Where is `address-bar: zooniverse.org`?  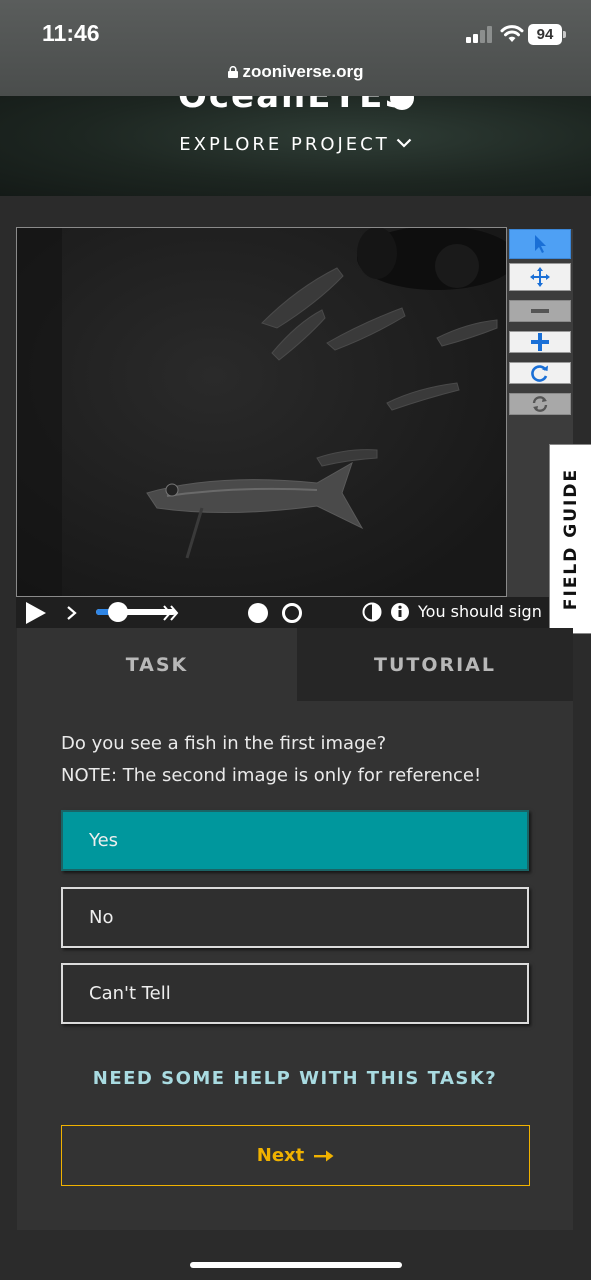
address-bar: zooniverse.org is located at coordinates (295, 72).